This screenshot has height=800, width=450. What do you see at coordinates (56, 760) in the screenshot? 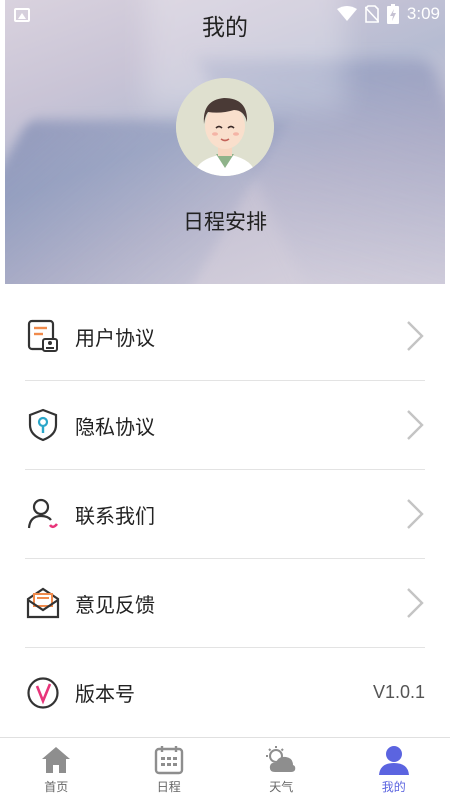
I see `home-icon` at bounding box center [56, 760].